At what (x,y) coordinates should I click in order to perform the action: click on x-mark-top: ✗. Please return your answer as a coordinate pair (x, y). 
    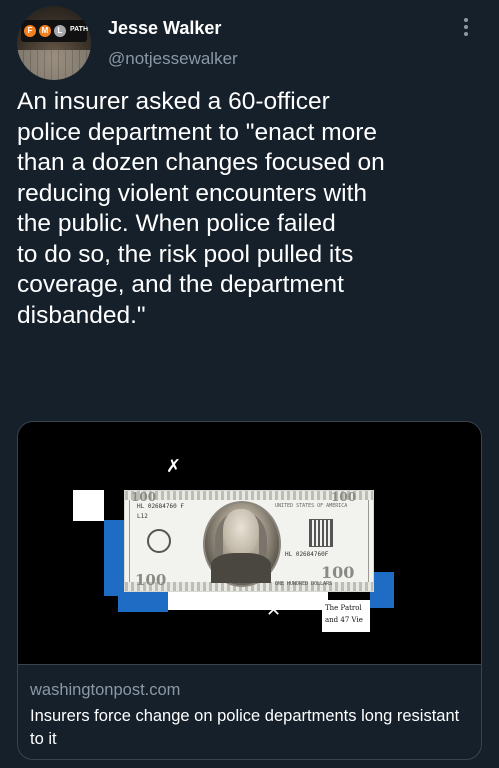
    Looking at the image, I should click on (174, 466).